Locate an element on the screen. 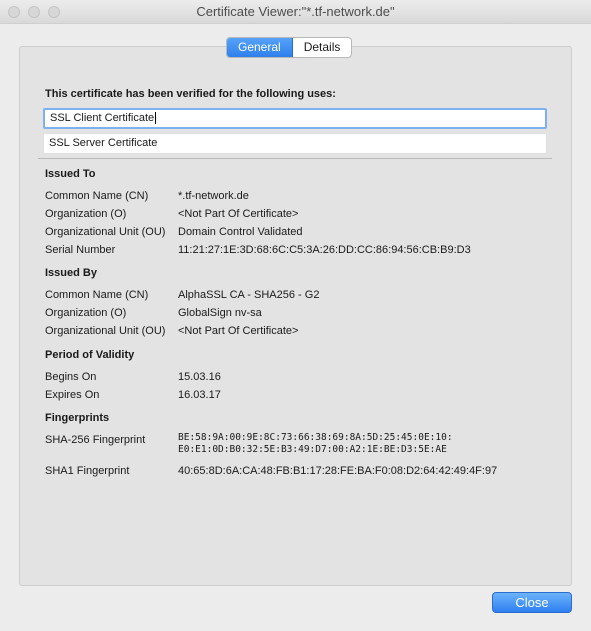  window-title: Certificate Viewer:"*.tf-network.de" is located at coordinates (295, 11).